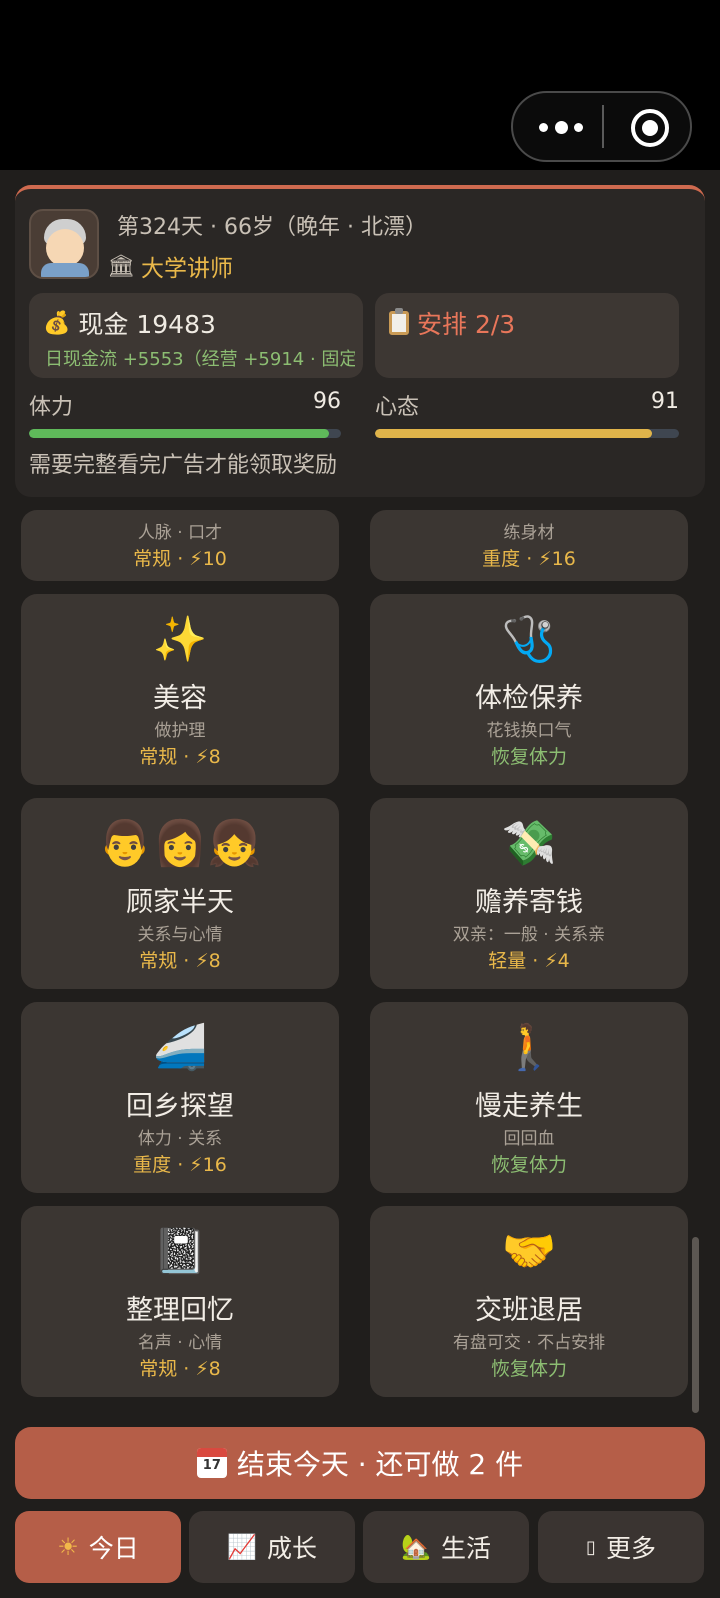 The height and width of the screenshot is (1598, 720). What do you see at coordinates (113, 1548) in the screenshot?
I see `tab-label: 今日` at bounding box center [113, 1548].